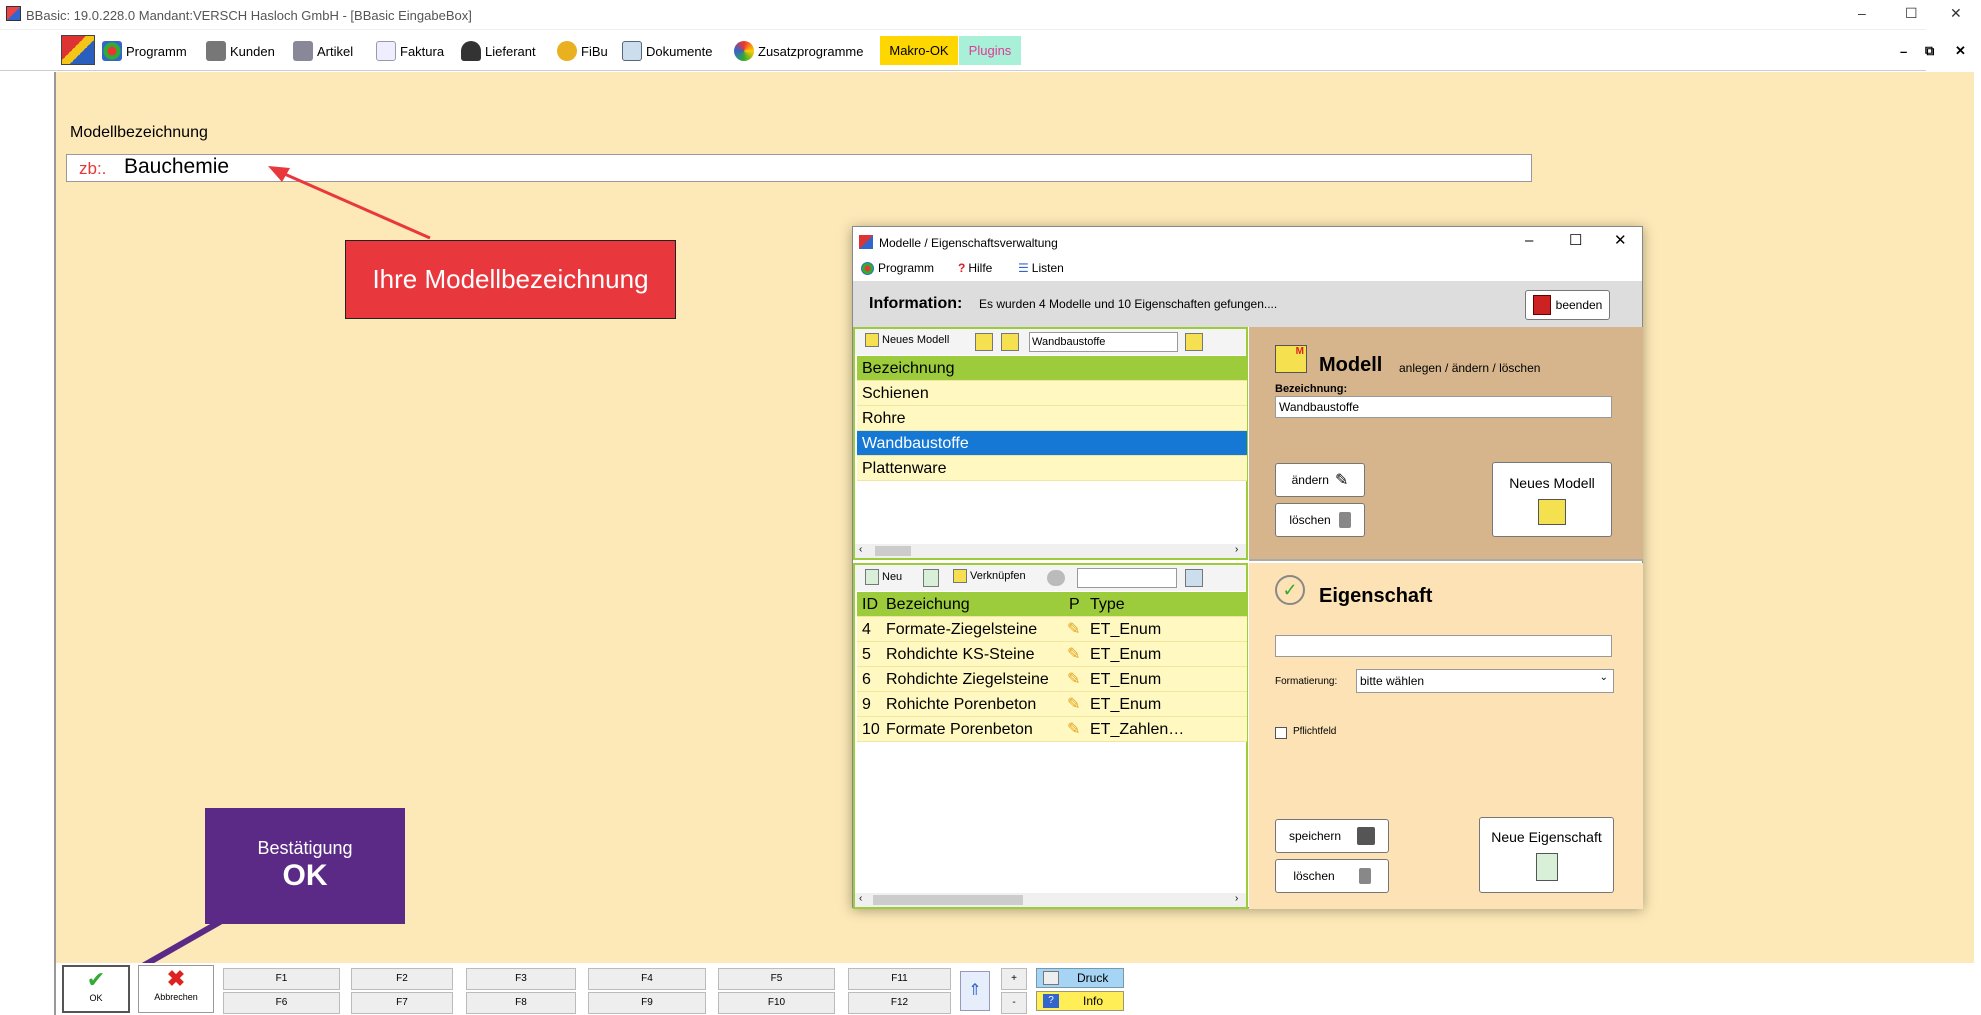  Describe the element at coordinates (1862, 13) in the screenshot. I see `minimize-icon: –` at that location.